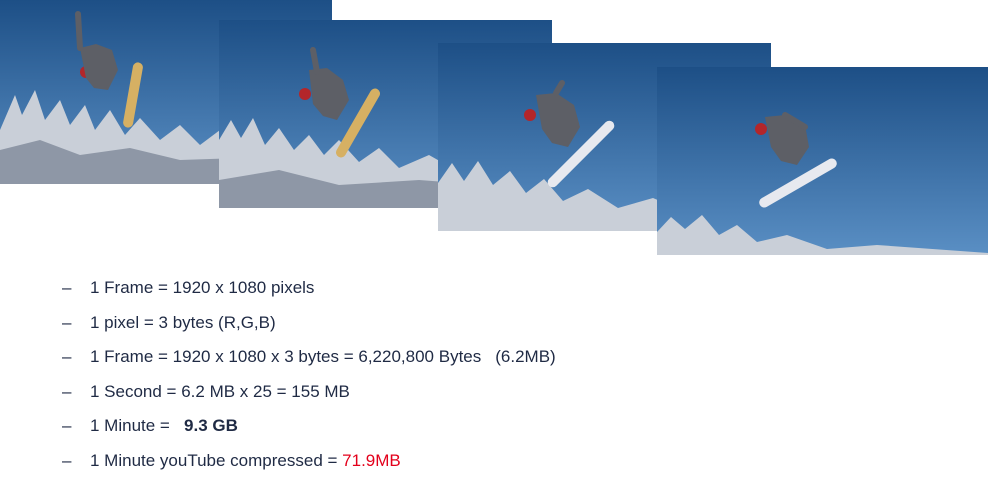  Describe the element at coordinates (213, 460) in the screenshot. I see `bullet-text: 1 Minute youTube compressed =` at that location.